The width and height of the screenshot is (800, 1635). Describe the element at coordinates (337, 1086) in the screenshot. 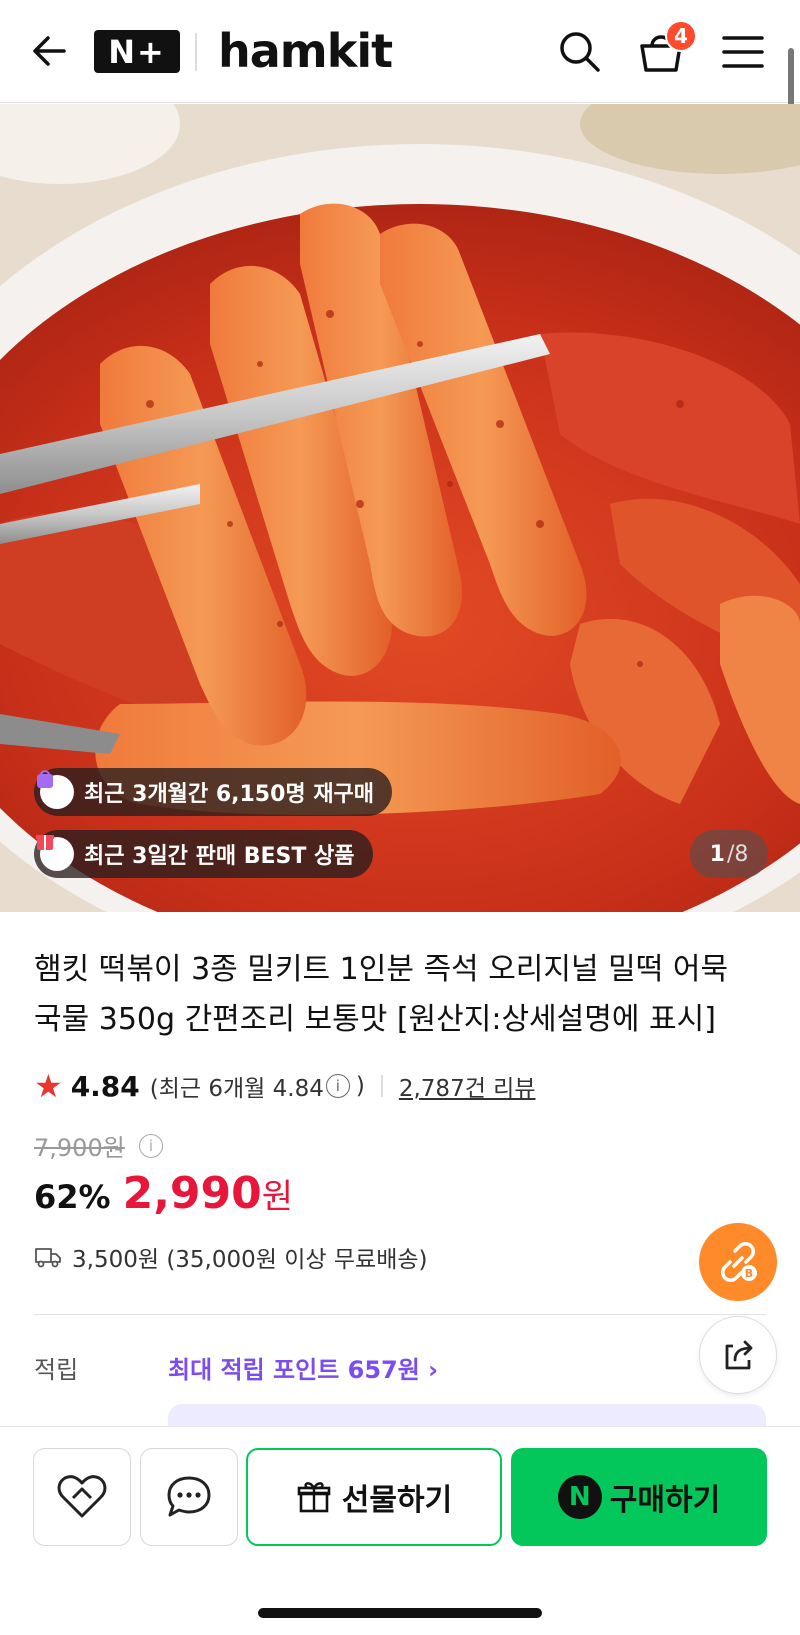

I see `info-icon: i` at that location.